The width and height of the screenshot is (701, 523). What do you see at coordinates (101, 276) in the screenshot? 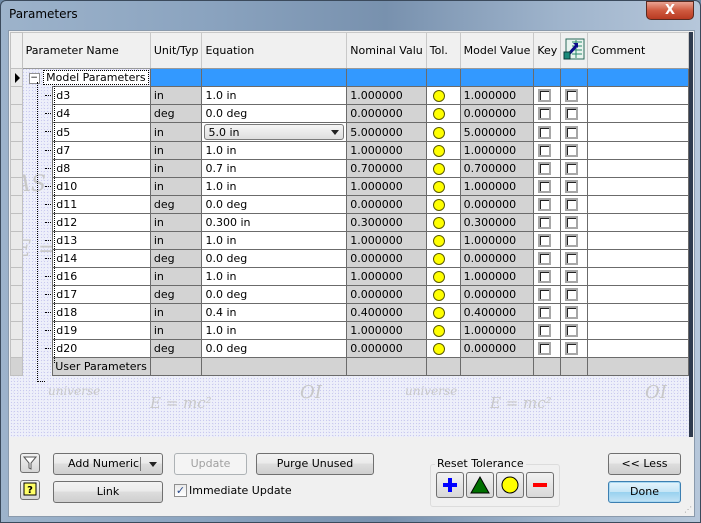
I see `parameter-name-cell: d16` at bounding box center [101, 276].